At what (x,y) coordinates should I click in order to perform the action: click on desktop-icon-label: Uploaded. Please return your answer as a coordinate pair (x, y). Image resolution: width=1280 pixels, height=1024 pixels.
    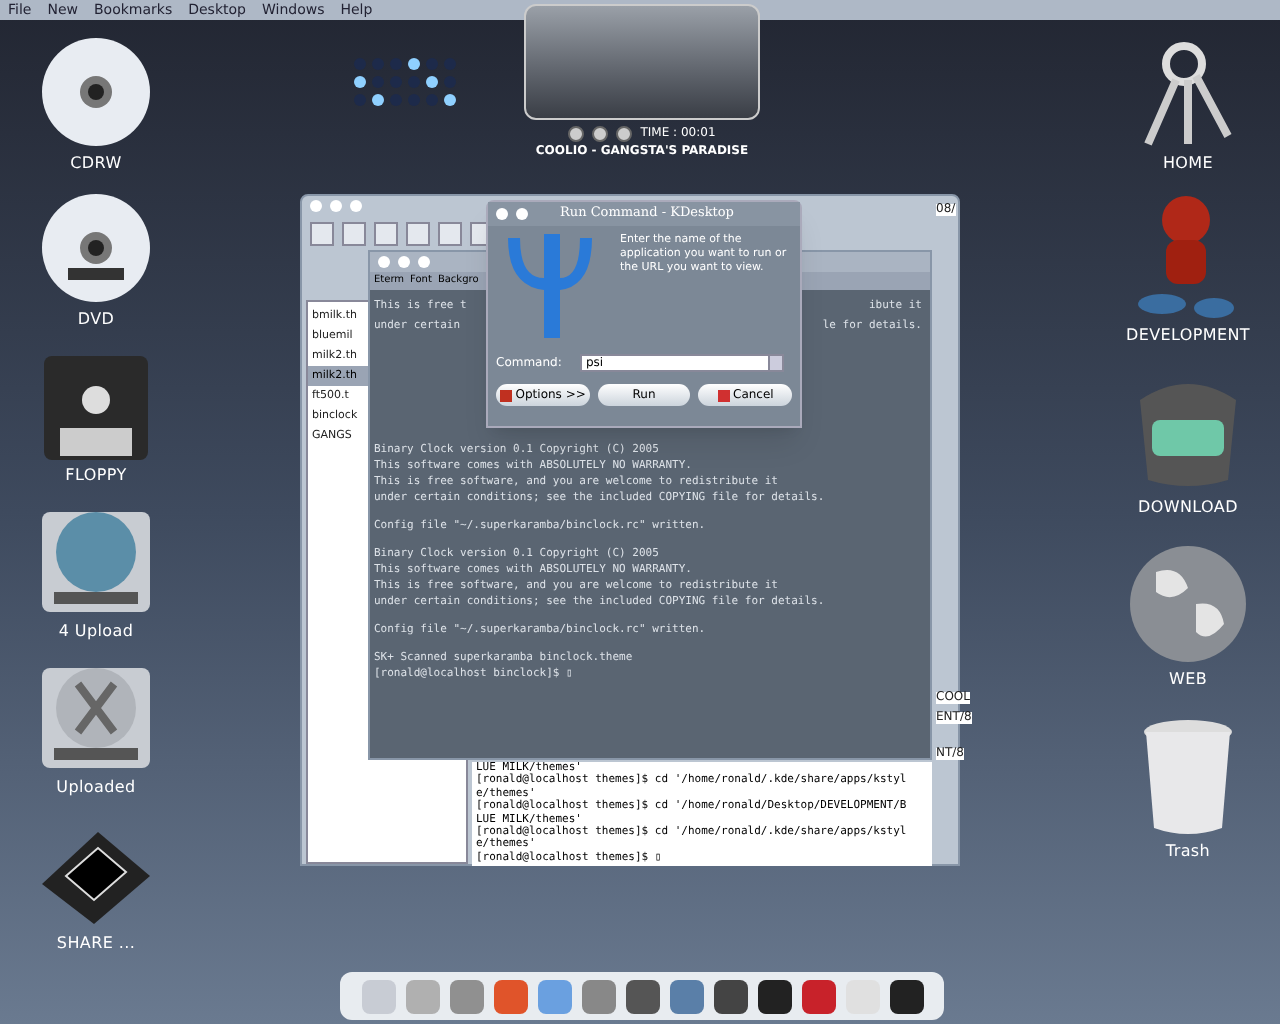
    Looking at the image, I should click on (96, 788).